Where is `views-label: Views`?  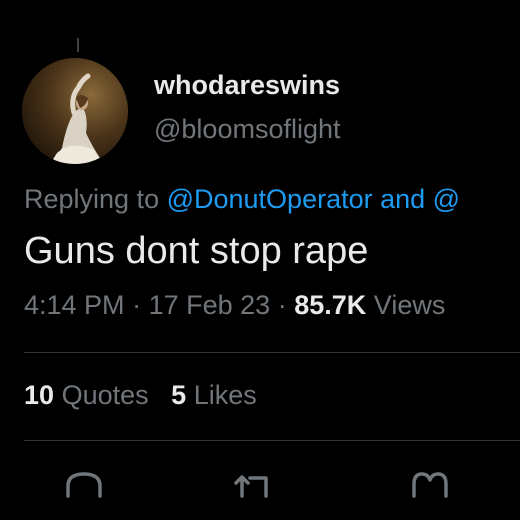
views-label: Views is located at coordinates (409, 305).